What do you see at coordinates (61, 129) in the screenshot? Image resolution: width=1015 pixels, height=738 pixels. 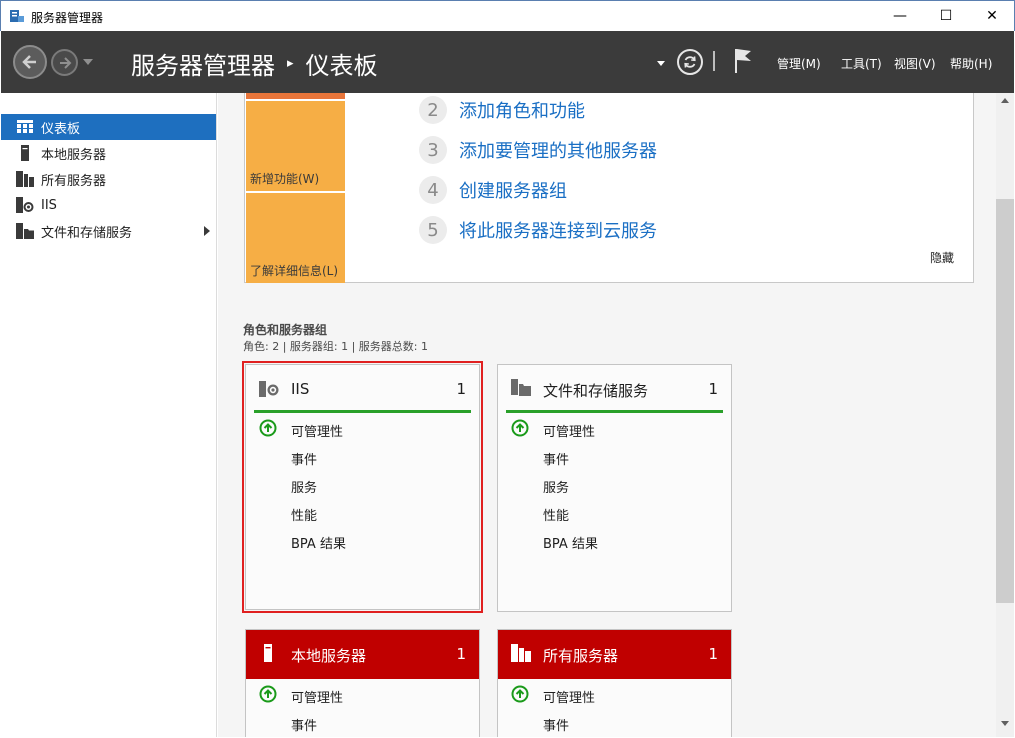 I see `sidebar-item-label: 仪表板` at bounding box center [61, 129].